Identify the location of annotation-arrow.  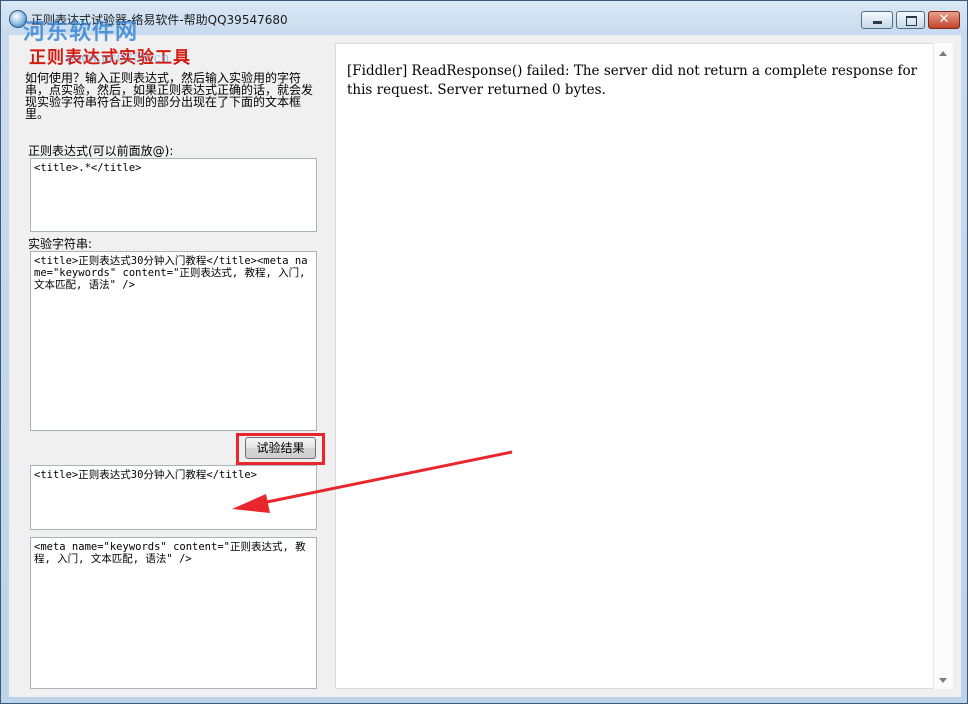
(372, 481).